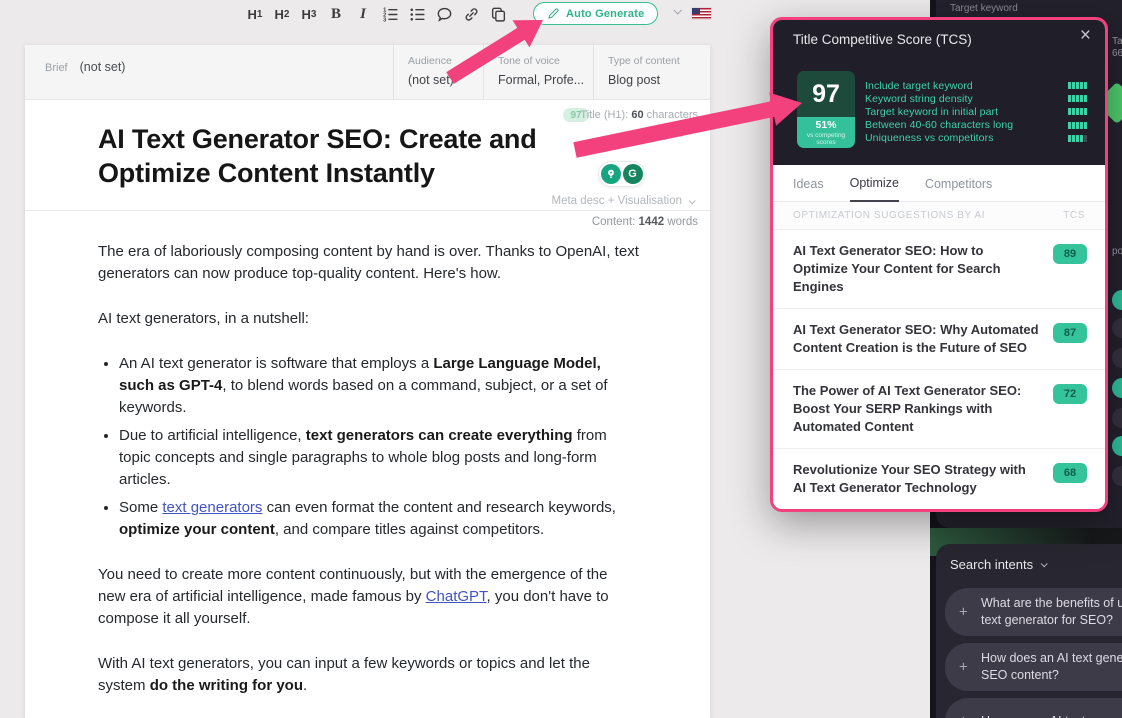 Image resolution: width=1122 pixels, height=718 pixels. Describe the element at coordinates (197, 529) in the screenshot. I see `bold-text: optimize your content` at that location.